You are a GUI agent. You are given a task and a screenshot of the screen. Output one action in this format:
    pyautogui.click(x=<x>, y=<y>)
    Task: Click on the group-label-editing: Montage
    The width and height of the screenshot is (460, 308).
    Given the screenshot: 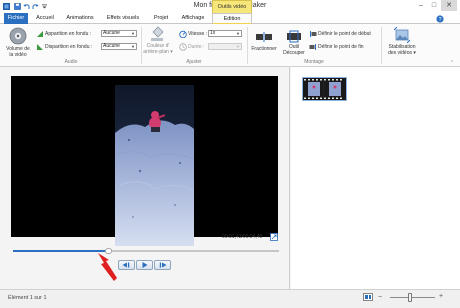 What is the action you would take?
    pyautogui.click(x=314, y=62)
    